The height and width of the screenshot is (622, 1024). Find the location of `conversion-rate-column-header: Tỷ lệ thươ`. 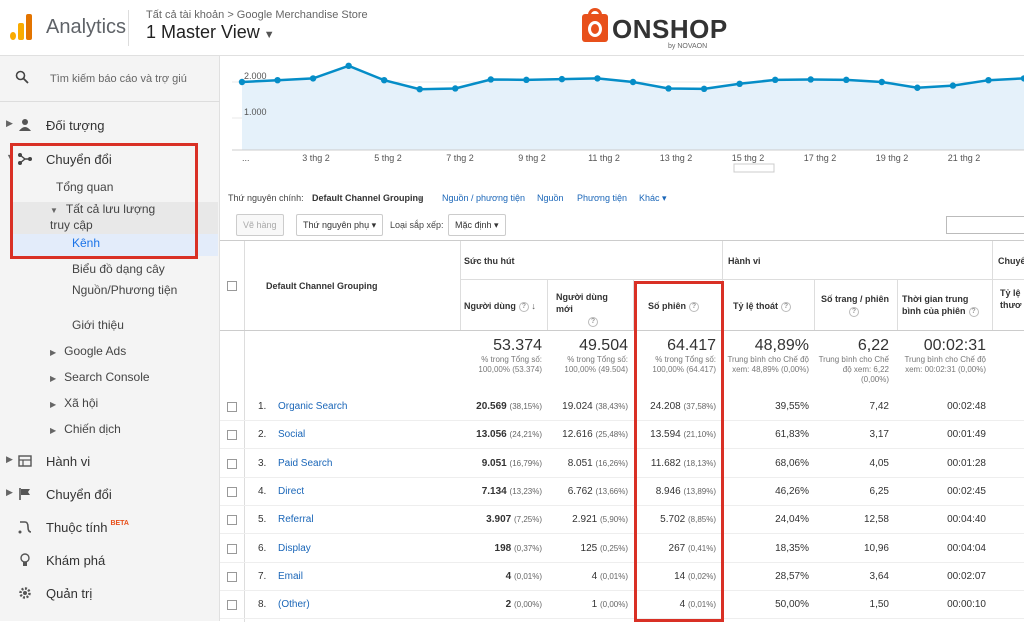

conversion-rate-column-header: Tỷ lệ thươ is located at coordinates (1012, 299).